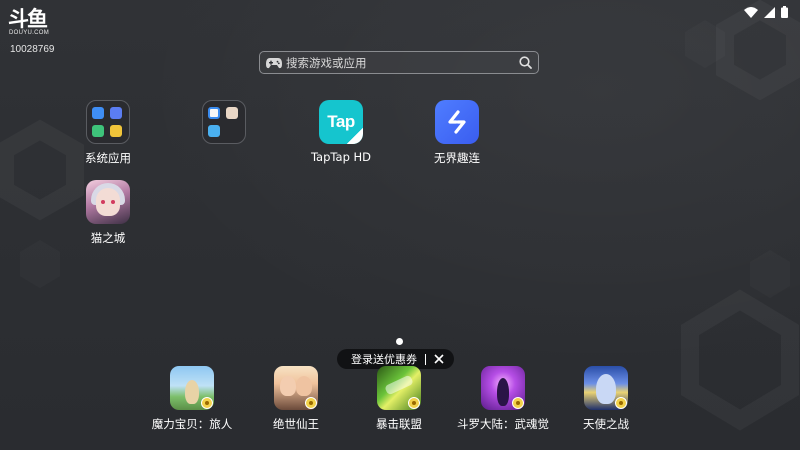 This screenshot has height=450, width=800. Describe the element at coordinates (769, 12) in the screenshot. I see `signal-icon` at that location.